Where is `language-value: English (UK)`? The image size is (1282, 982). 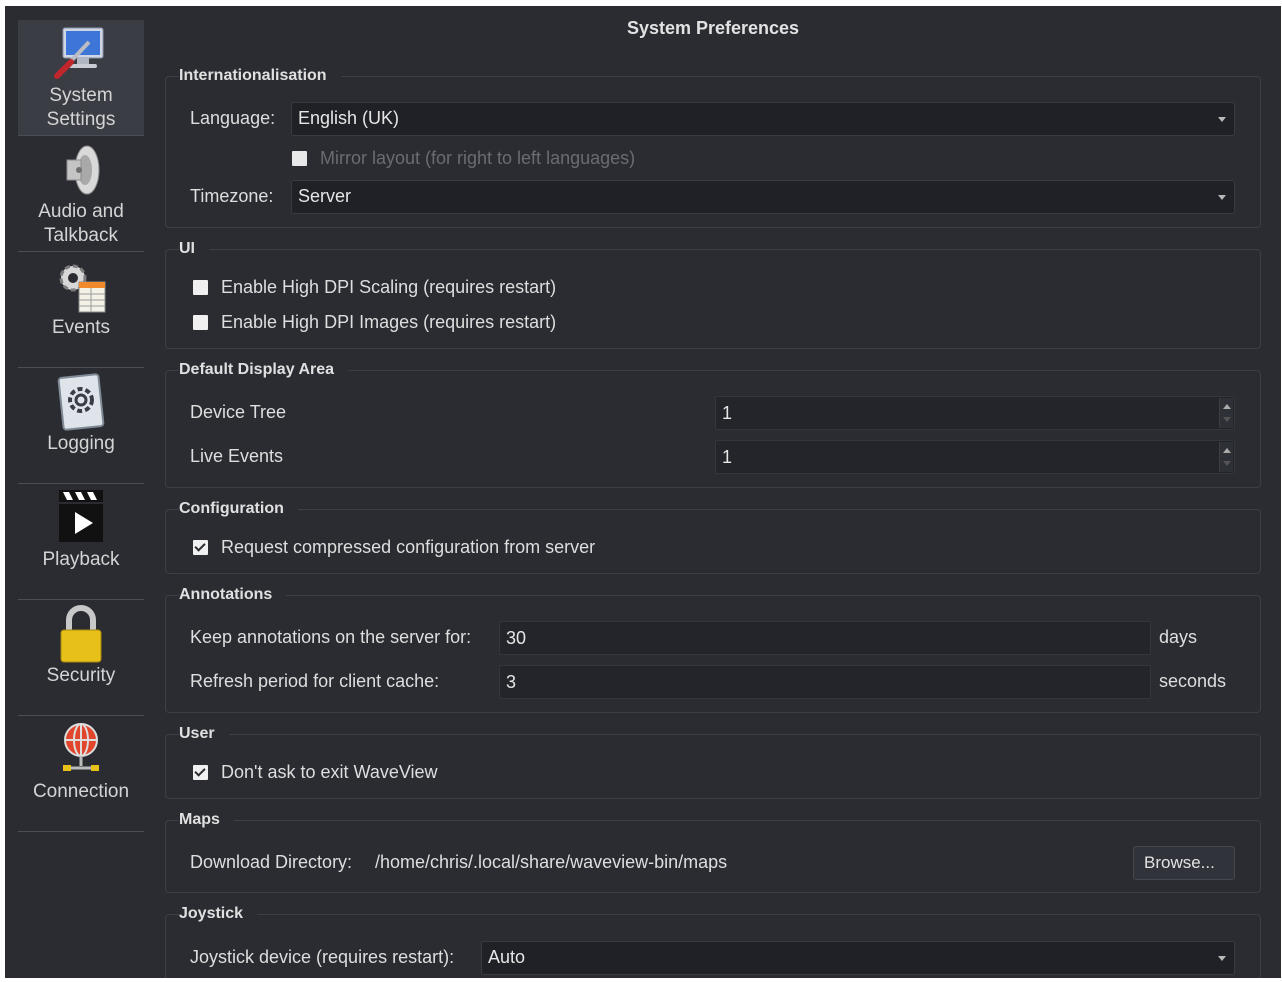
language-value: English (UK) is located at coordinates (349, 118).